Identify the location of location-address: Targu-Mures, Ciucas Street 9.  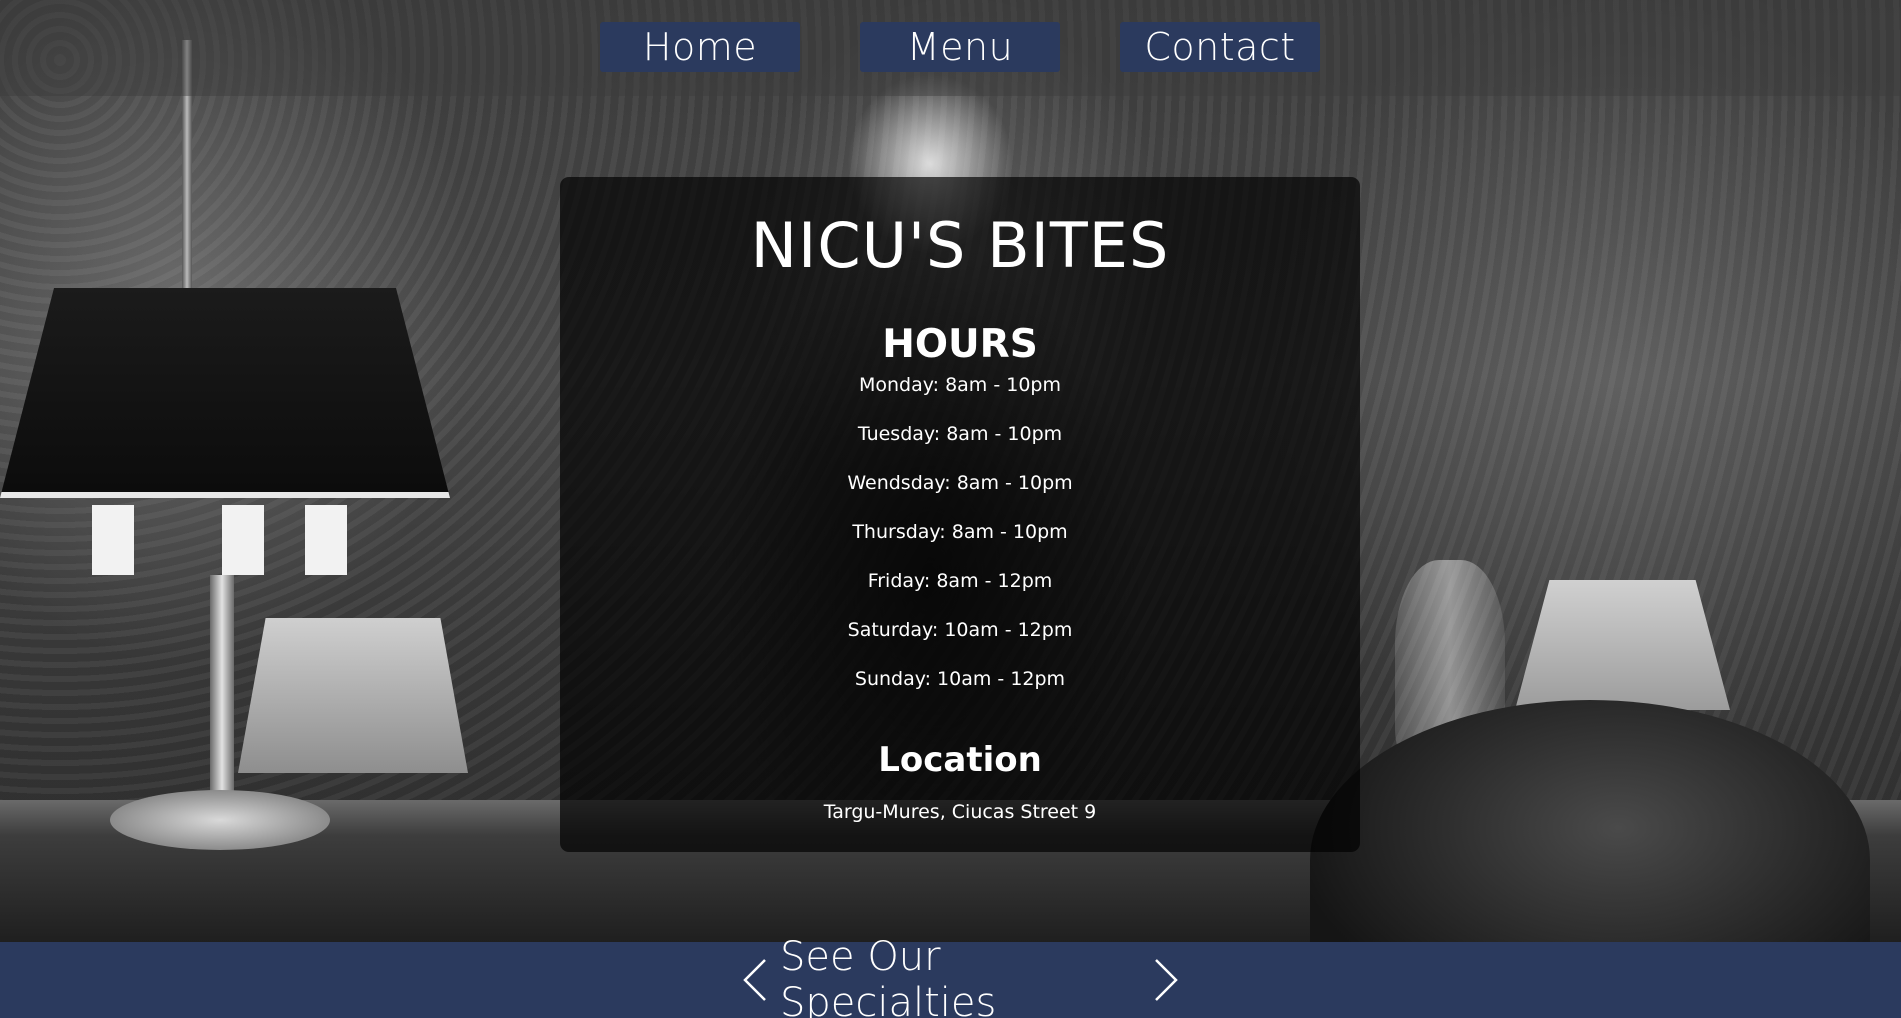
(960, 812).